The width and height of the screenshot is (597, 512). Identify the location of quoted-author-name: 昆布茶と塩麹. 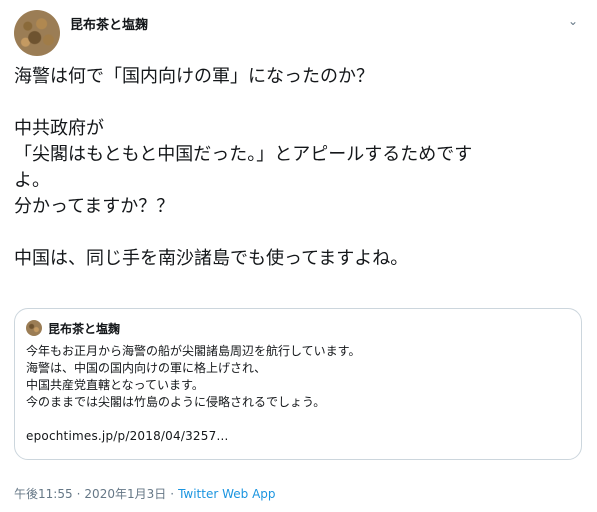
(84, 328).